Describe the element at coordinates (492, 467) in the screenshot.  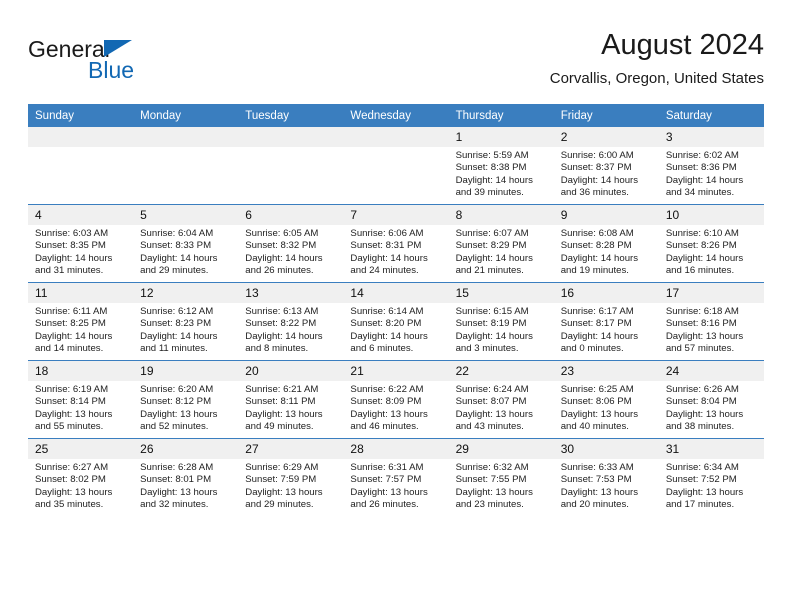
I see `sunrise-text: Sunrise: 6:32 AM` at that location.